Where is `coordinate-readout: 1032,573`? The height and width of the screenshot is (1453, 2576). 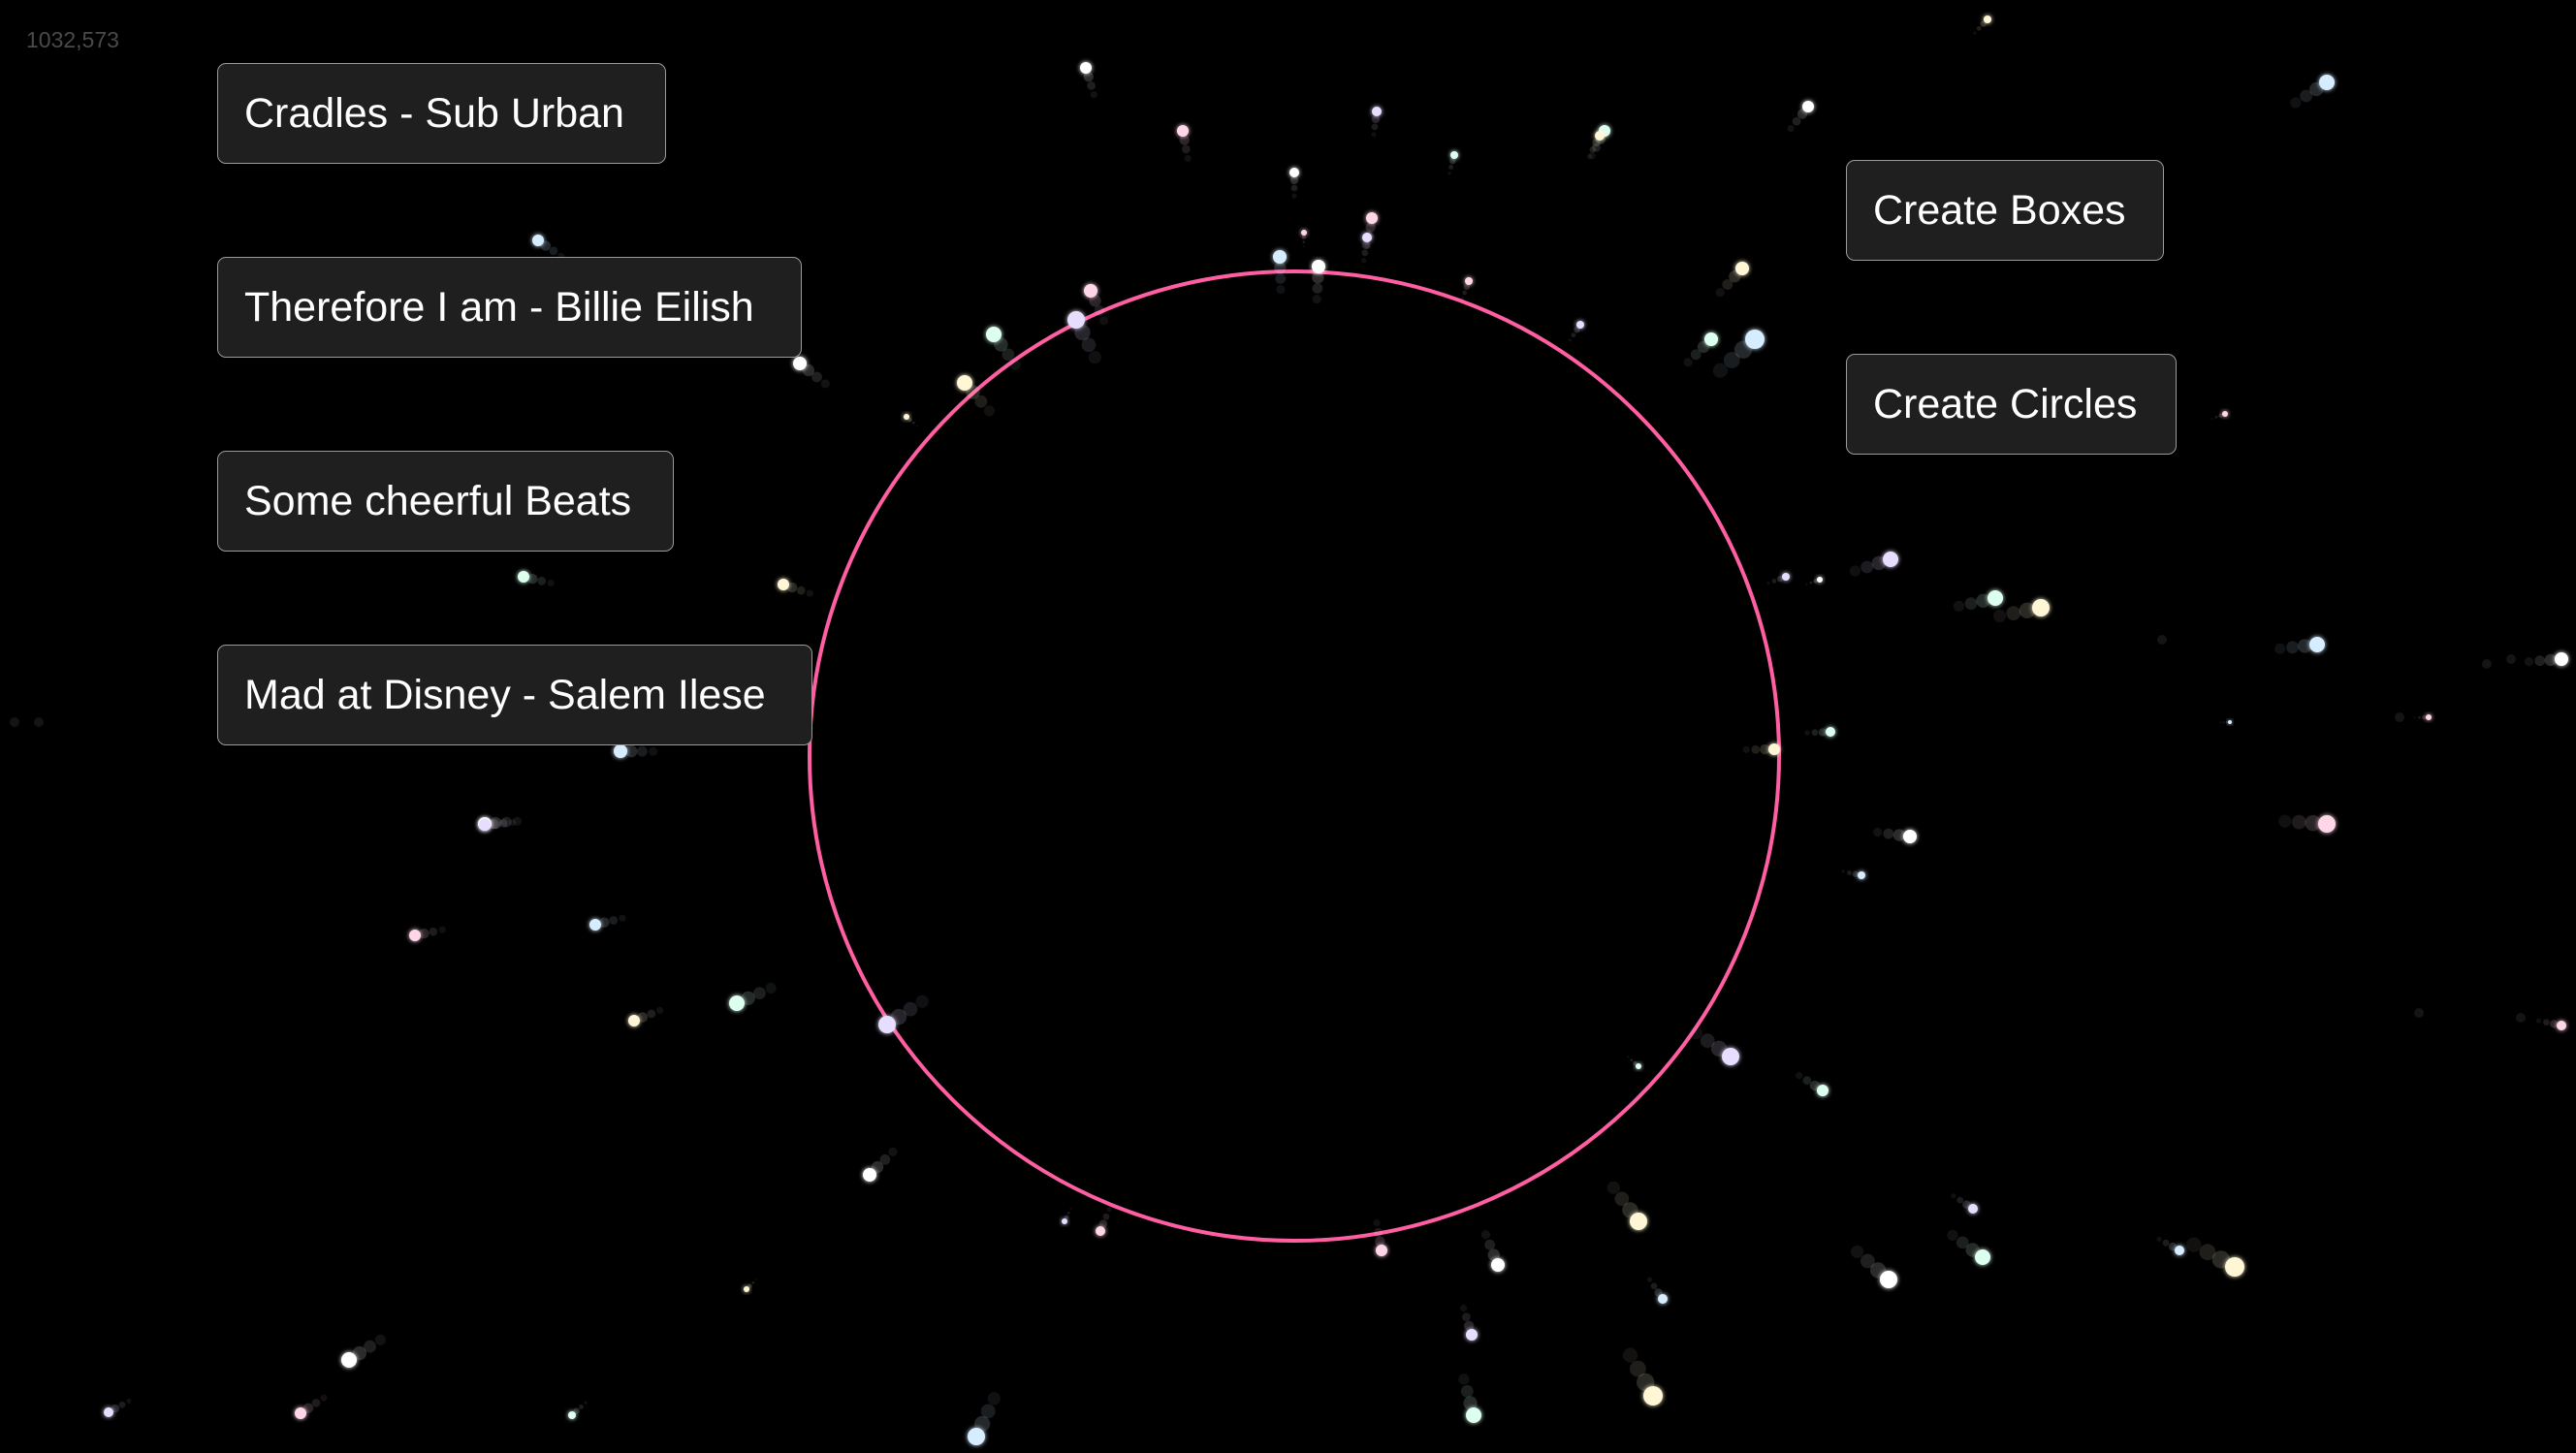 coordinate-readout: 1032,573 is located at coordinates (73, 39).